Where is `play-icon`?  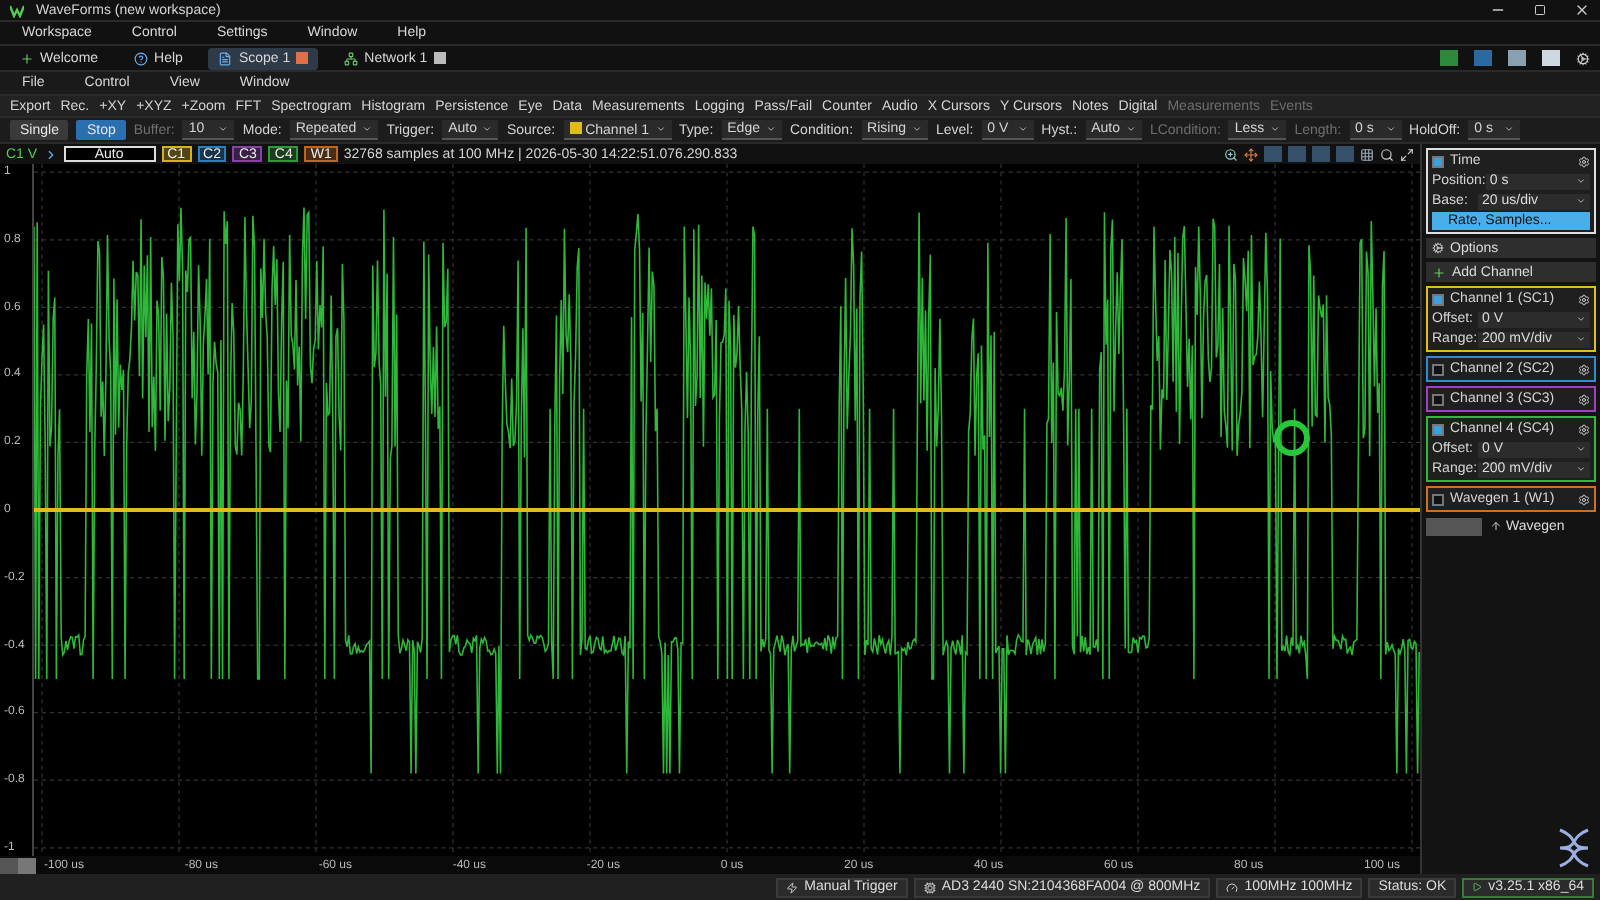
play-icon is located at coordinates (1477, 887).